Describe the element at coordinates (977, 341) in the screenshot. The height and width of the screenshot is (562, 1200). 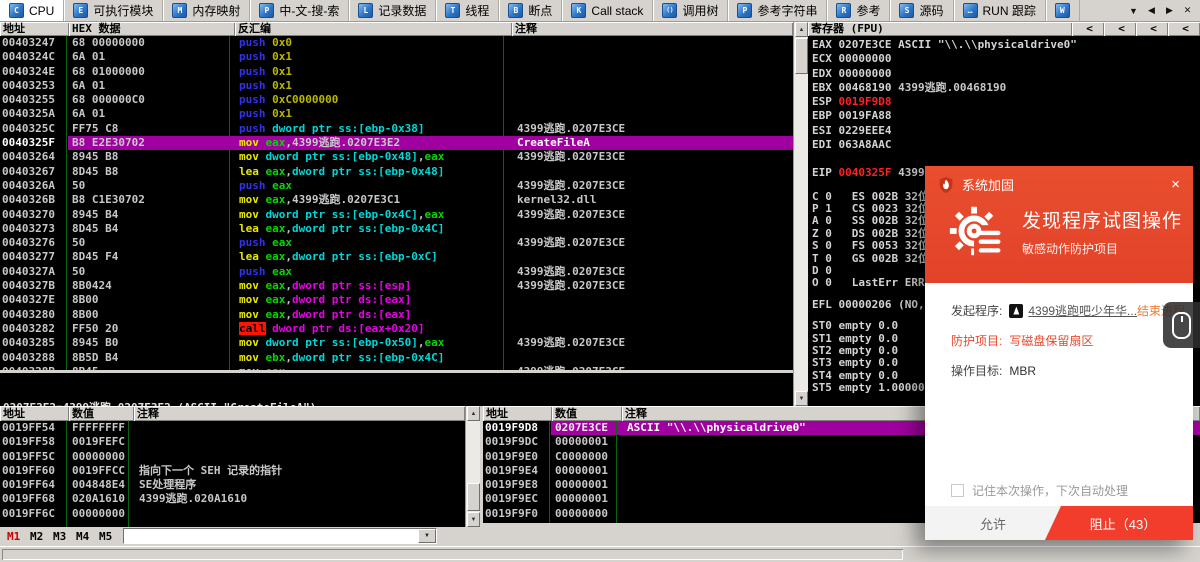
I see `protect-label: 防护项目:` at that location.